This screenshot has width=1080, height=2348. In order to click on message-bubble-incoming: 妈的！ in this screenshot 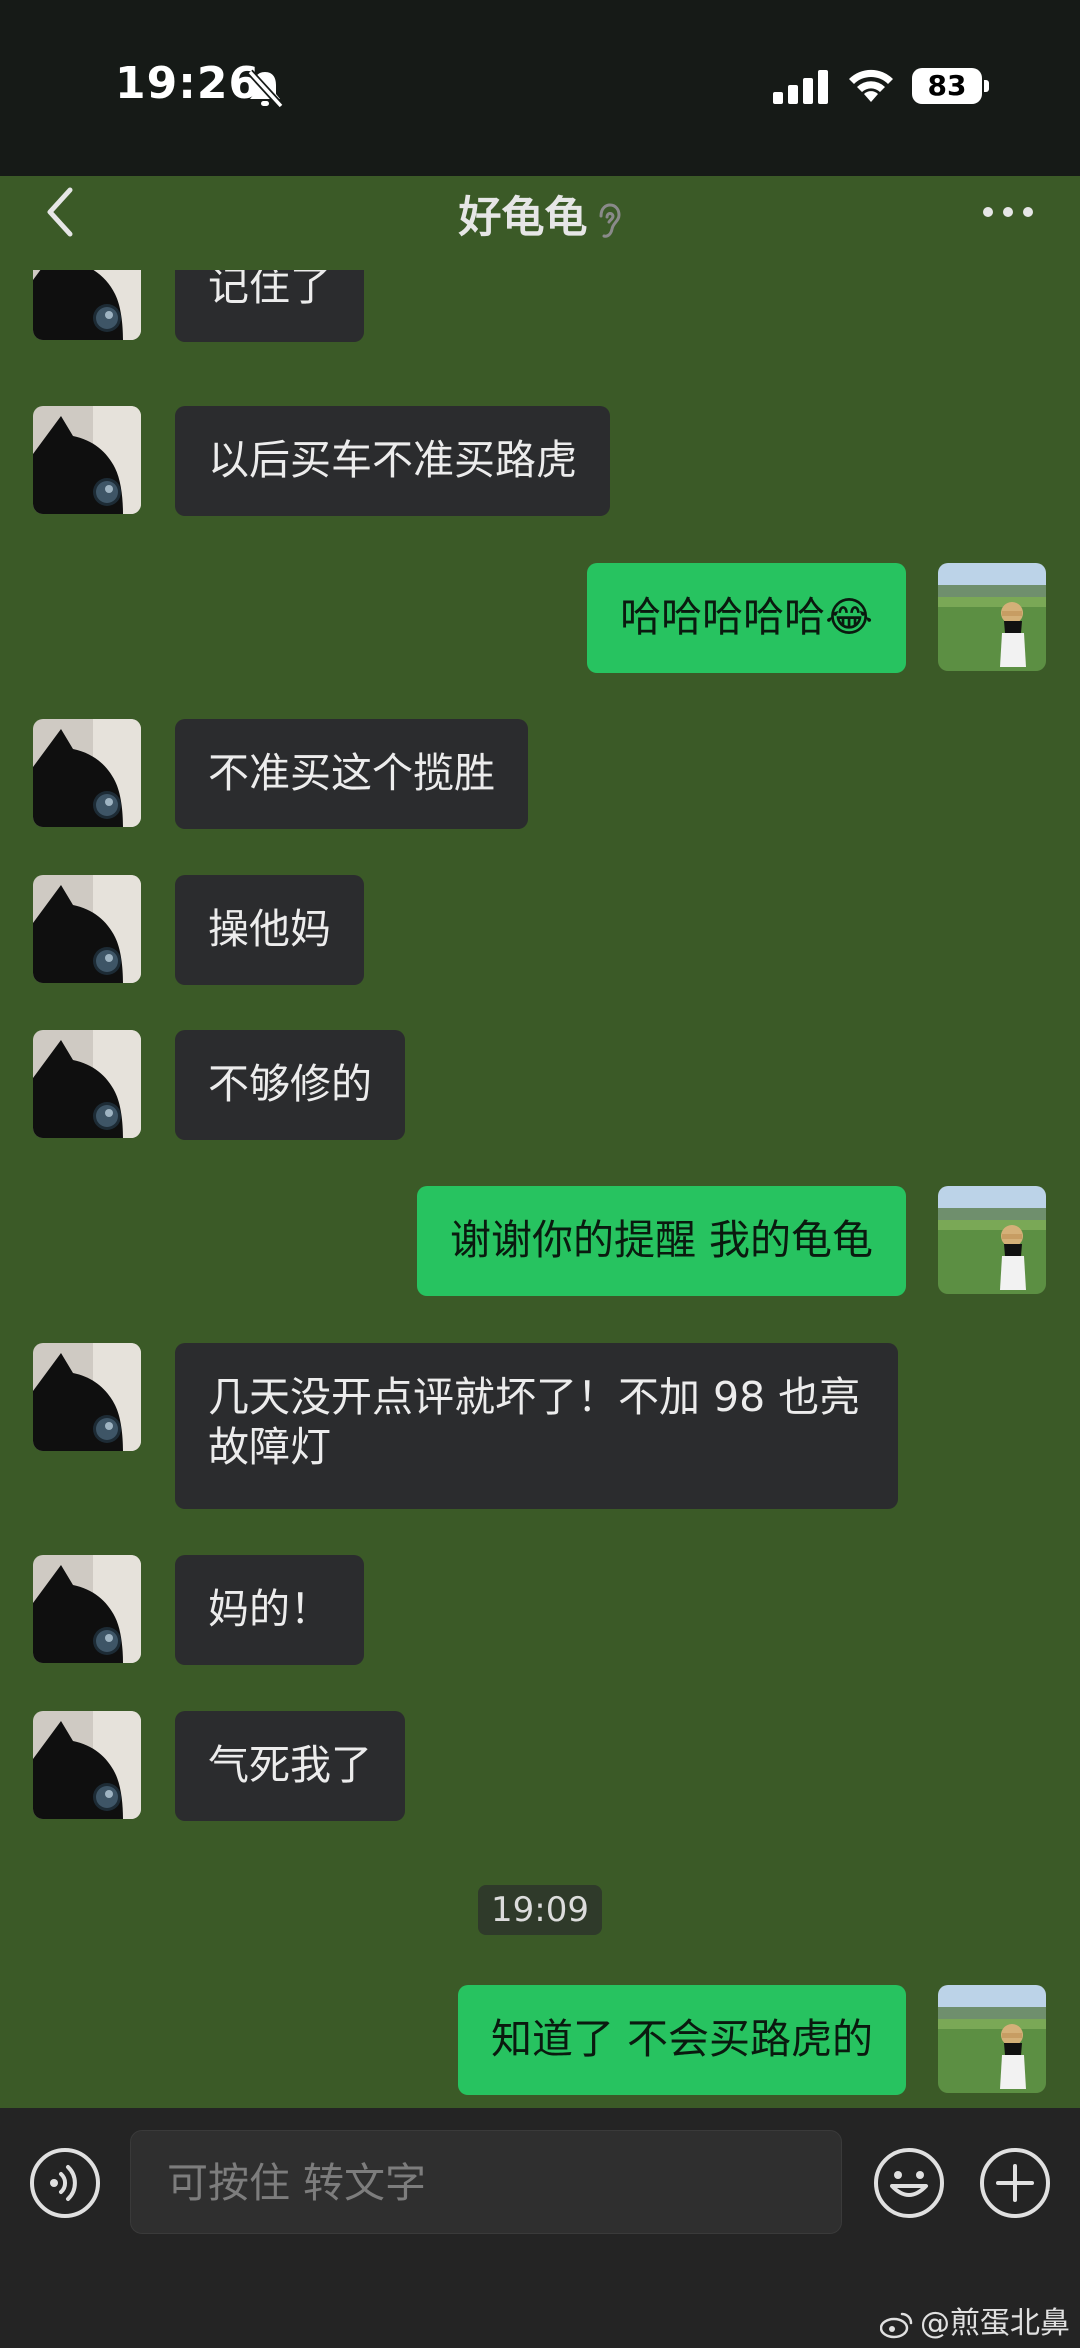, I will do `click(269, 1610)`.